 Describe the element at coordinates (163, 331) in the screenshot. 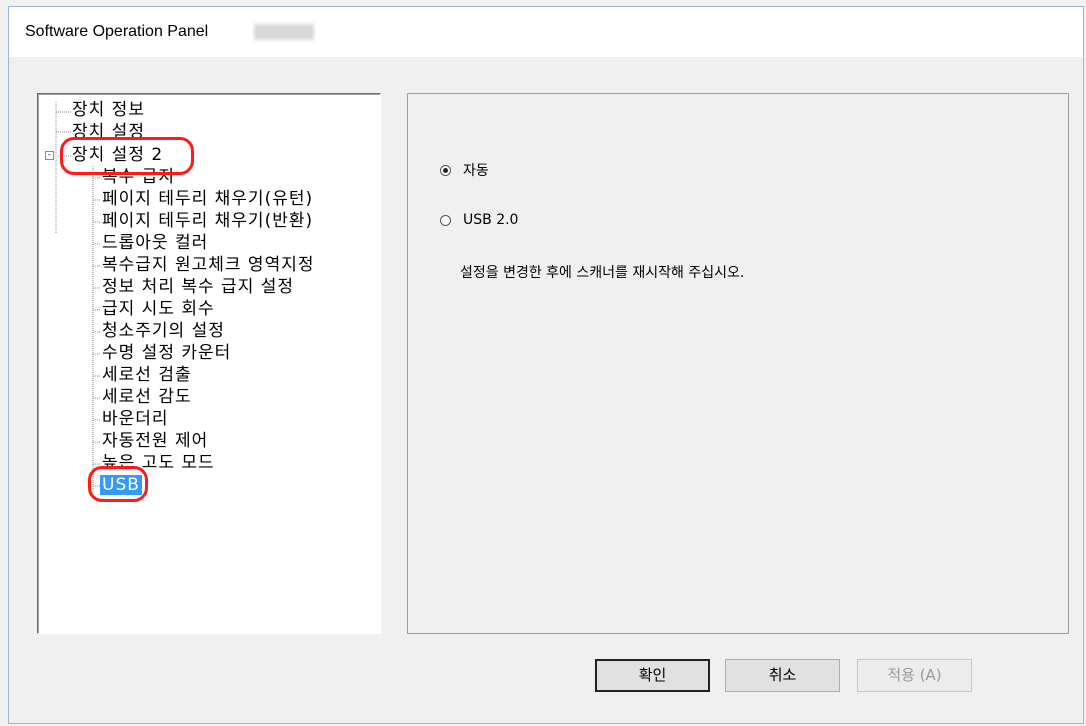

I see `tree-item-cleaning-cycle: 청소주기의 설정` at that location.